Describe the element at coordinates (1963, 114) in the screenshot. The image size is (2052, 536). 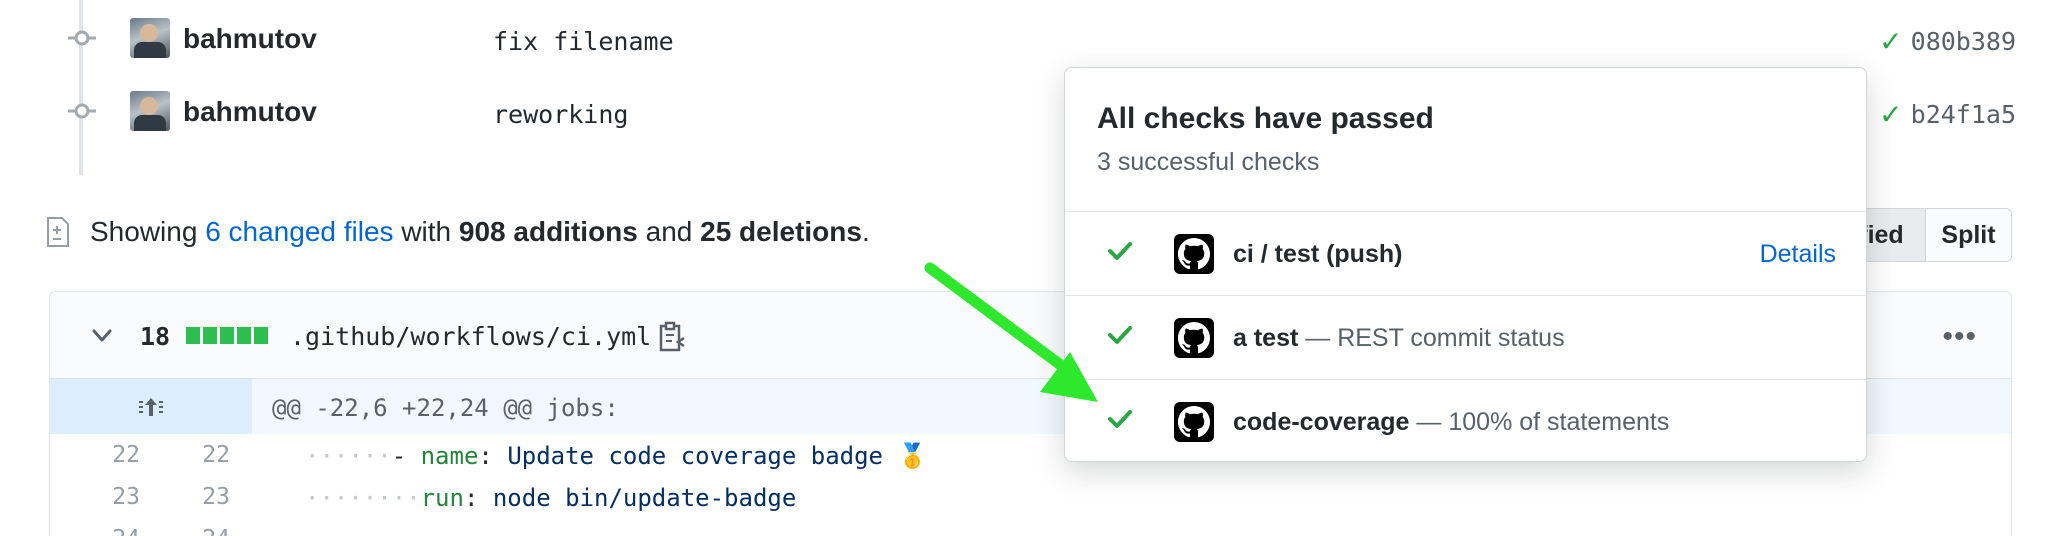
I see `commit-sha: b24f1a5` at that location.